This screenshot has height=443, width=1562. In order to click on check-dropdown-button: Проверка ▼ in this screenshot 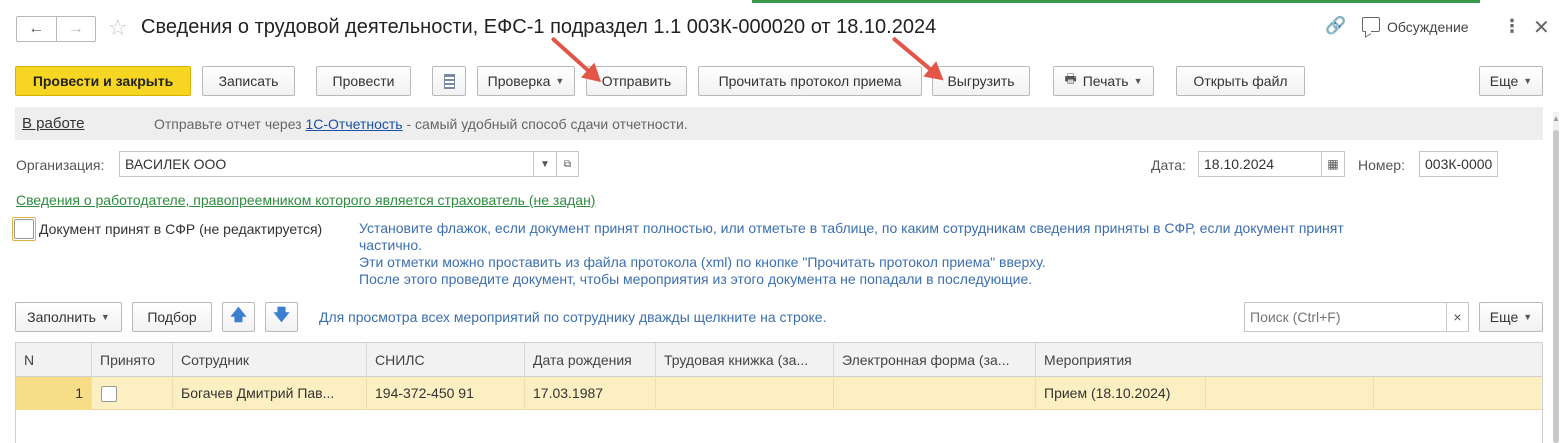, I will do `click(526, 81)`.